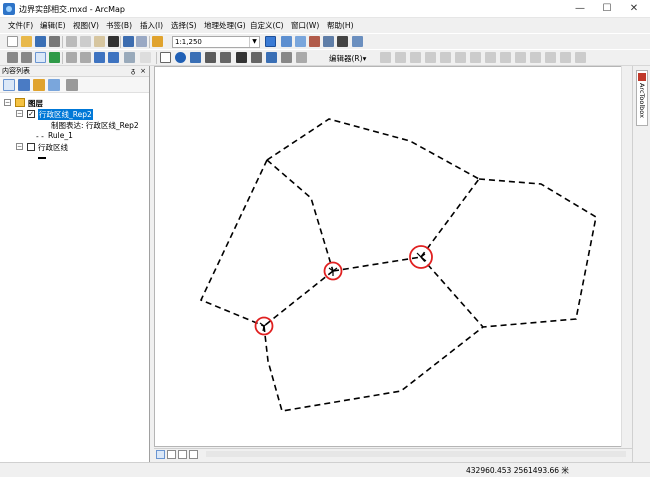  Describe the element at coordinates (26, 41) in the screenshot. I see `open-folder-icon` at that location.